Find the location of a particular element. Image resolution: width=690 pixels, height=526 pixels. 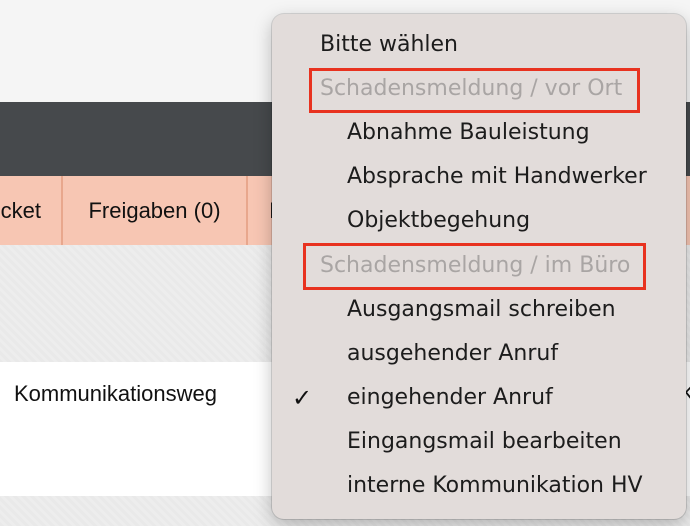

option-label: Objektbegehung is located at coordinates (439, 220).